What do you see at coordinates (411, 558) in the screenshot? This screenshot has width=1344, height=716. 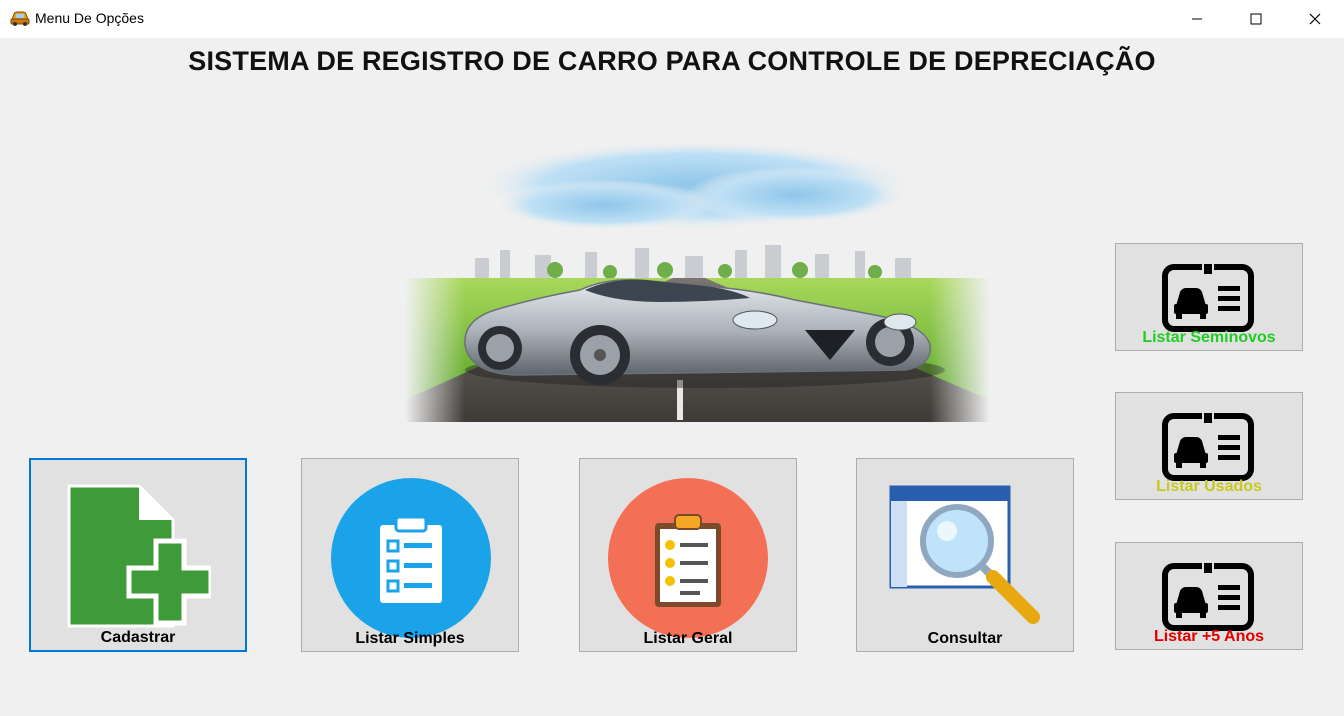 I see `clipboard-list-icon` at bounding box center [411, 558].